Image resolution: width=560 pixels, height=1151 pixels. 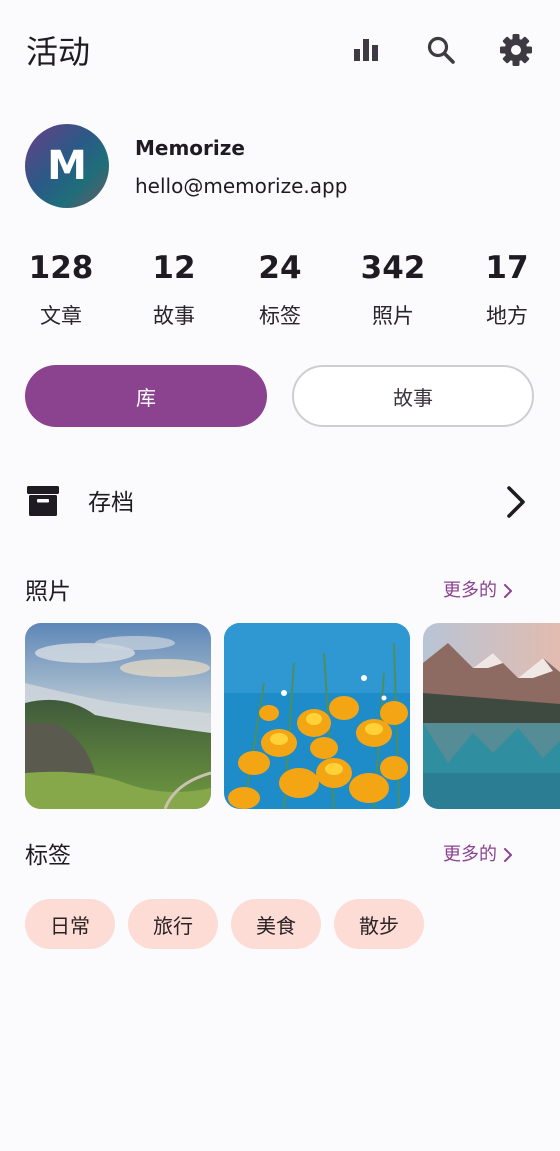 I want to click on stat-value: 342, so click(x=393, y=268).